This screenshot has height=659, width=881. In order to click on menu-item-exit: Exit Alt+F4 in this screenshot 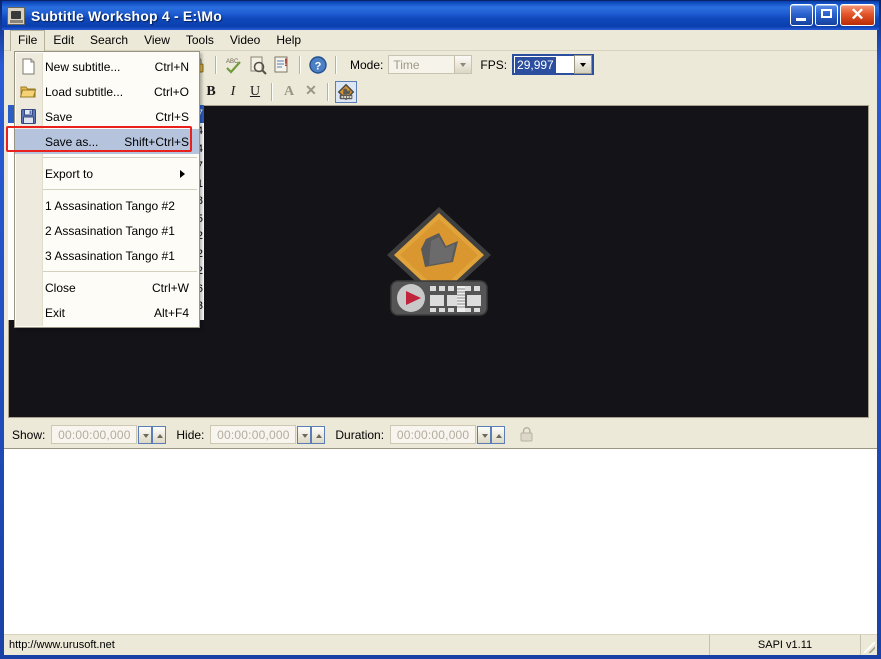, I will do `click(107, 312)`.